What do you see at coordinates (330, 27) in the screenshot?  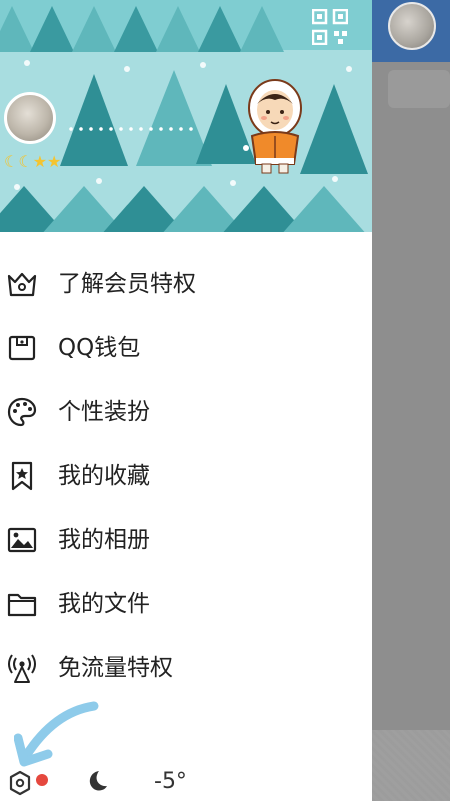 I see `qr-code-icon` at bounding box center [330, 27].